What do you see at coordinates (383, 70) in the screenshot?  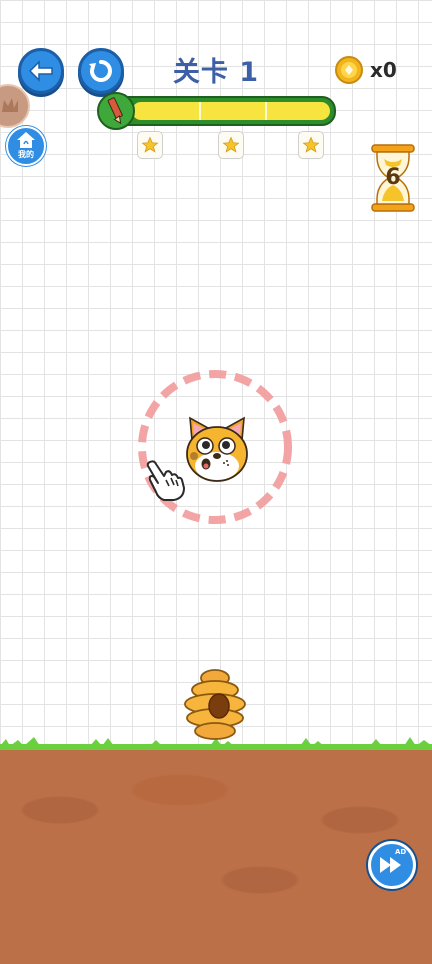 I see `coin-count: x0` at bounding box center [383, 70].